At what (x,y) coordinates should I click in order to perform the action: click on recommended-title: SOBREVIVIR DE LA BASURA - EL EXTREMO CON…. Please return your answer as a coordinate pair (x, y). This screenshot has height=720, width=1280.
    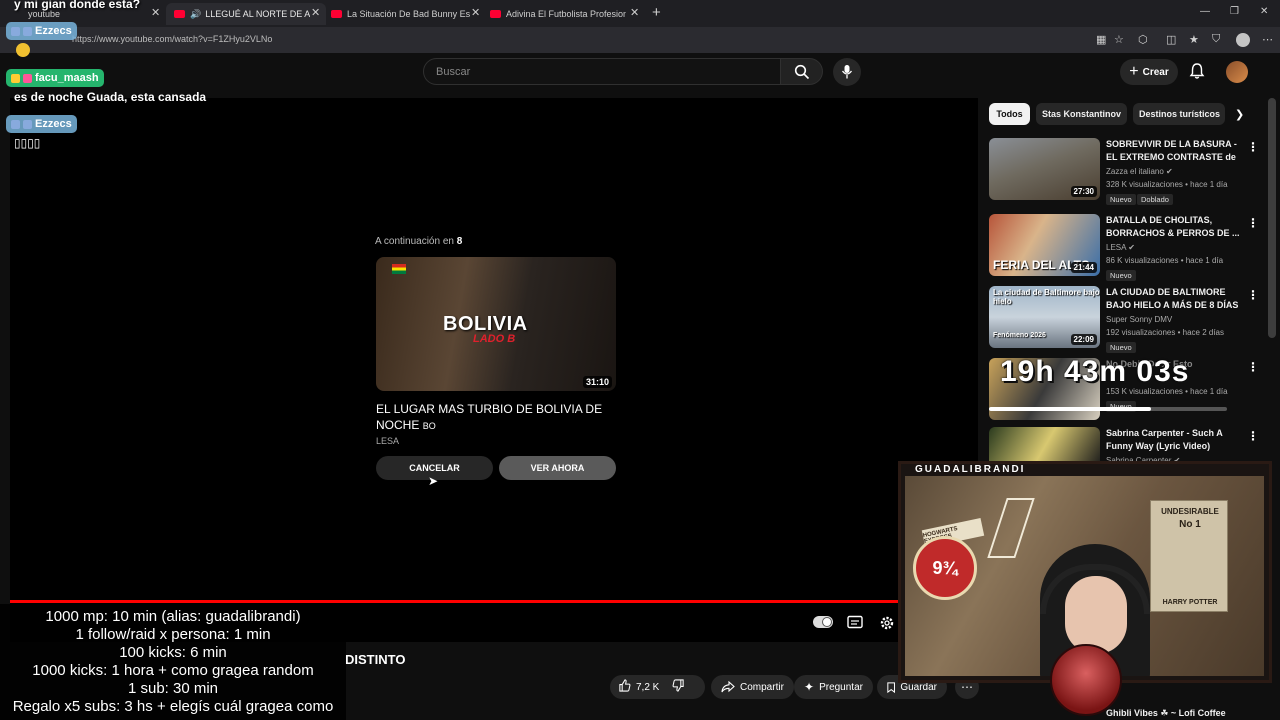
    Looking at the image, I should click on (1174, 151).